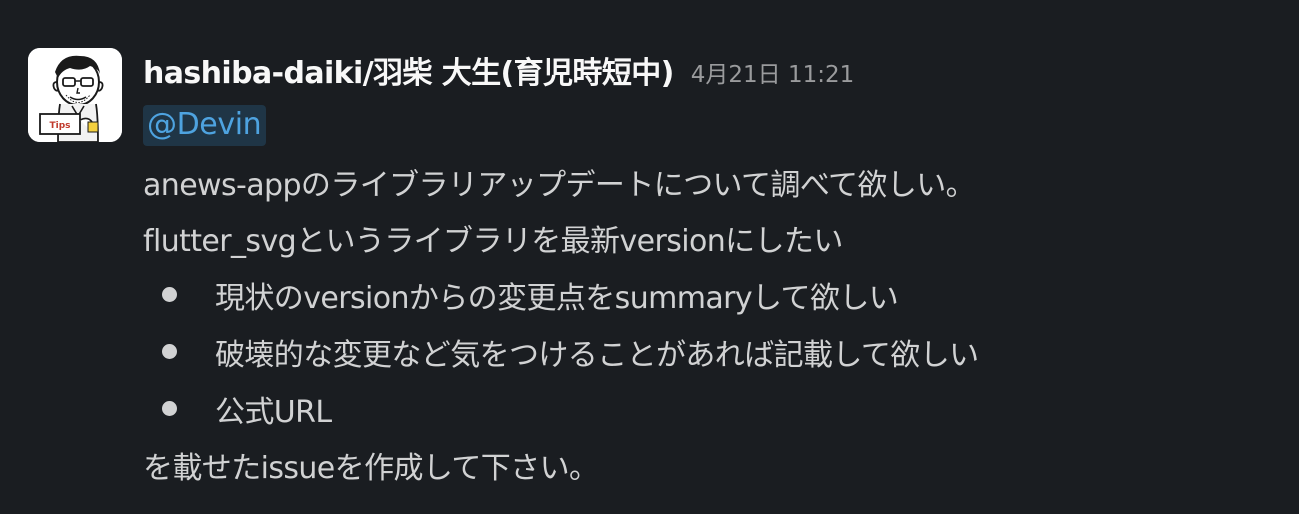 This screenshot has width=1299, height=514. What do you see at coordinates (557, 298) in the screenshot?
I see `bullet-item-text: 現状のversionからの変更点をsummaryして欲しい` at bounding box center [557, 298].